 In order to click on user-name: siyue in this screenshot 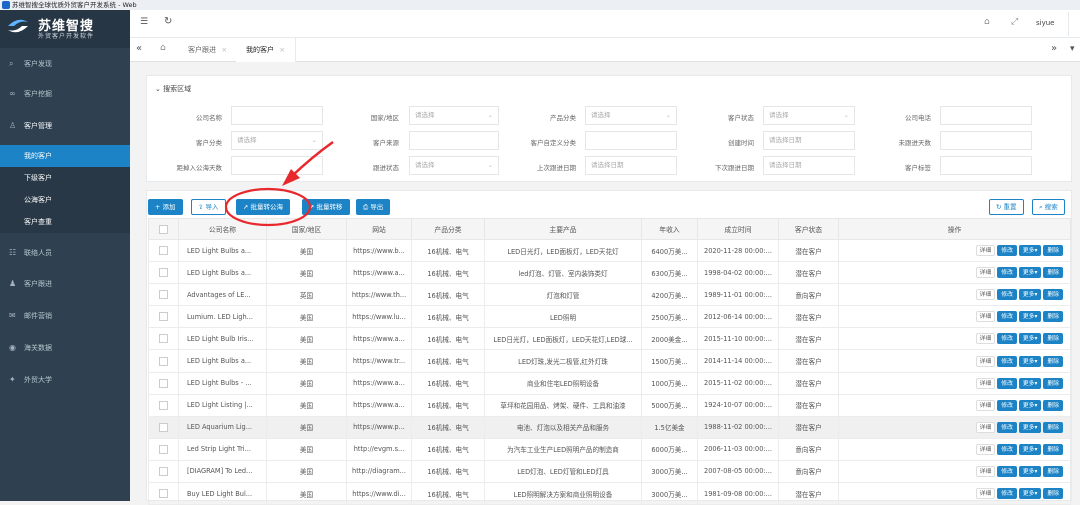, I will do `click(1045, 23)`.